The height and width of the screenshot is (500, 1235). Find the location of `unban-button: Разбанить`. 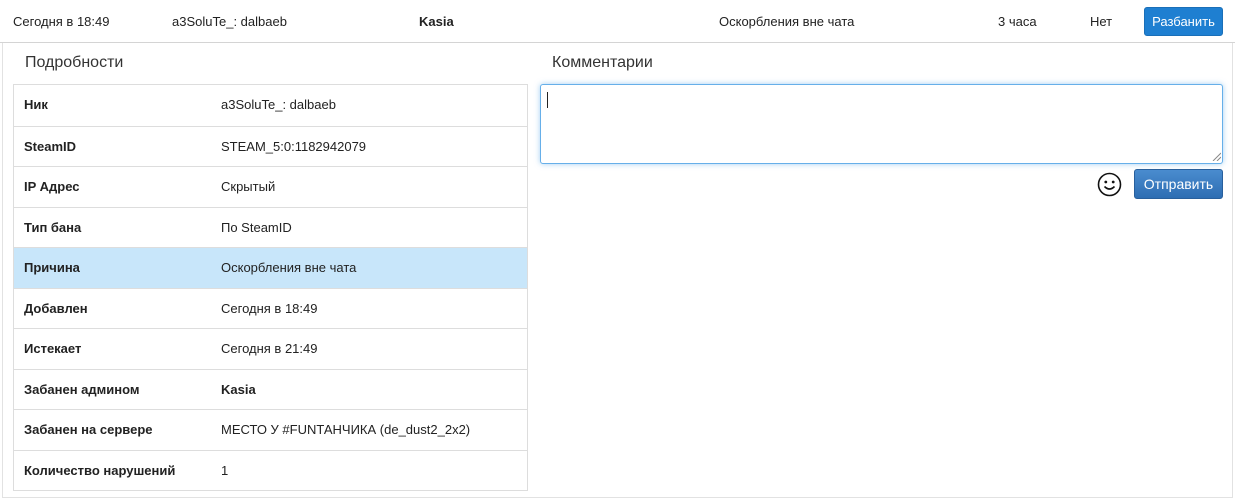

unban-button: Разбанить is located at coordinates (1183, 21).